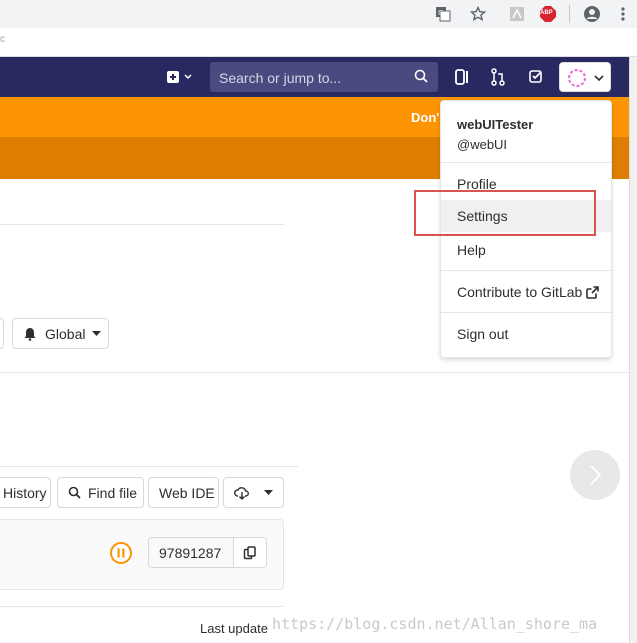 The width and height of the screenshot is (637, 643). Describe the element at coordinates (483, 334) in the screenshot. I see `menu-item-sign-out-label: Sign out` at that location.